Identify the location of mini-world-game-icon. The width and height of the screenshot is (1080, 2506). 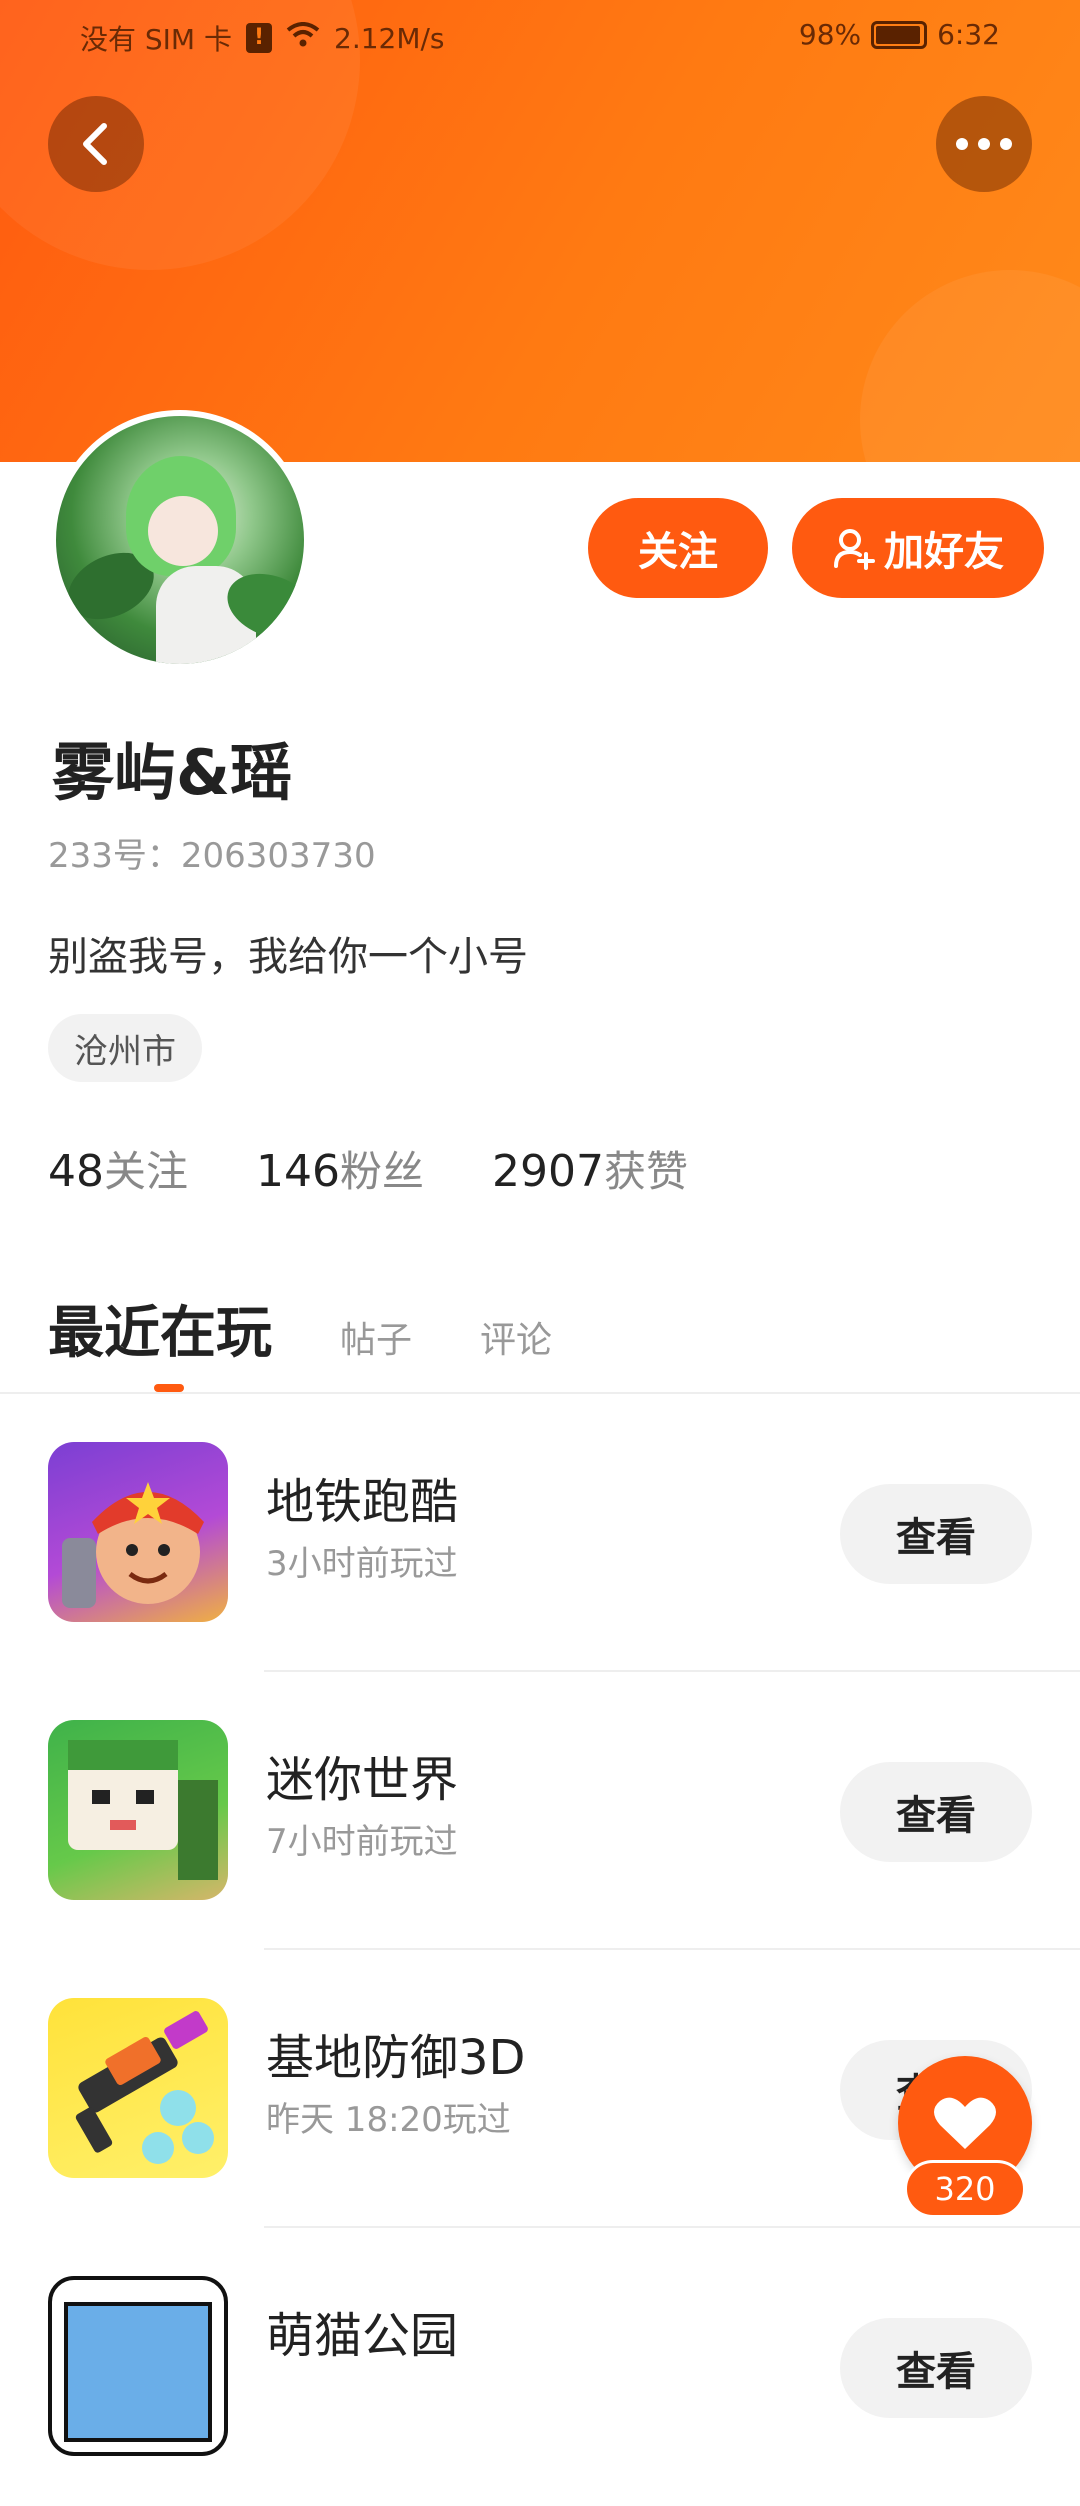
(138, 1810).